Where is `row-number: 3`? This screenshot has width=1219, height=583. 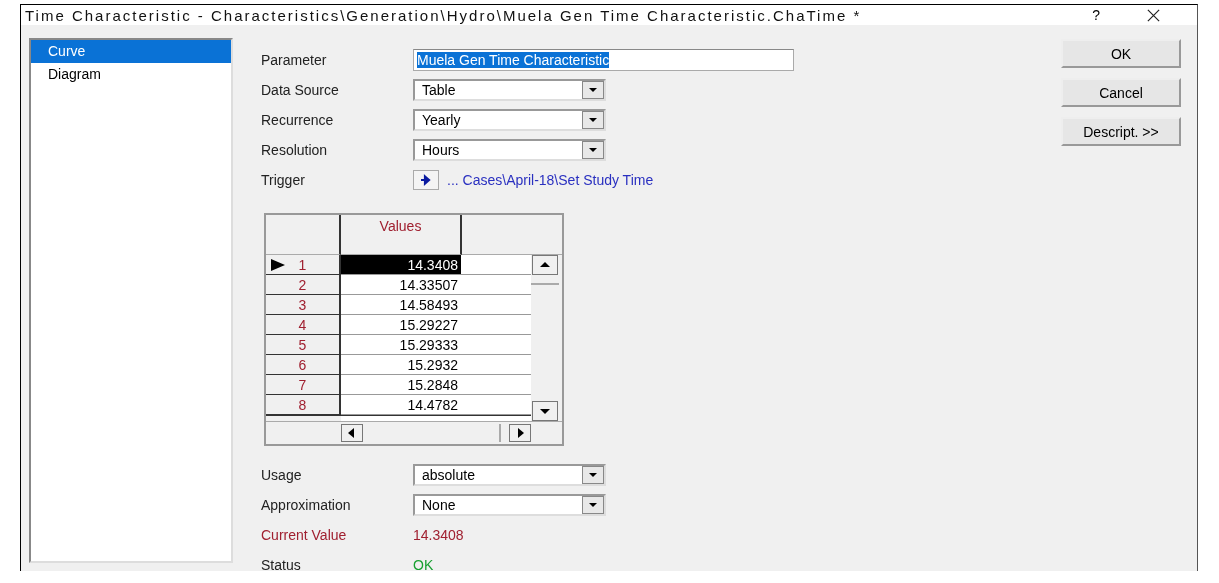
row-number: 3 is located at coordinates (302, 304).